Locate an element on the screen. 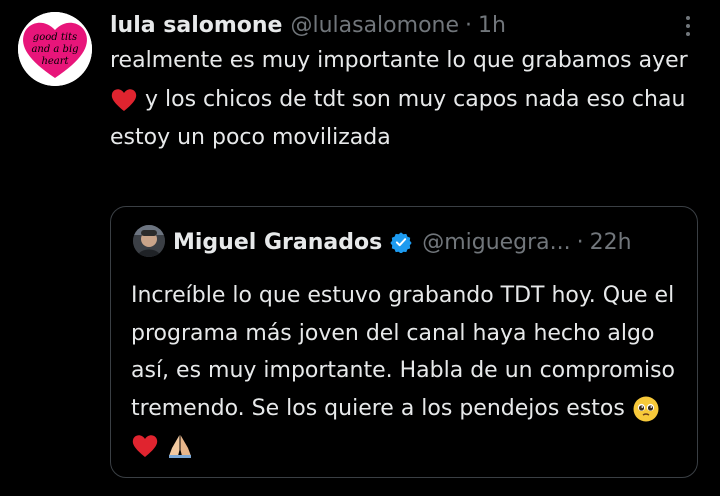 This screenshot has width=720, height=496. folded-hands-emoji-icon is located at coordinates (180, 446).